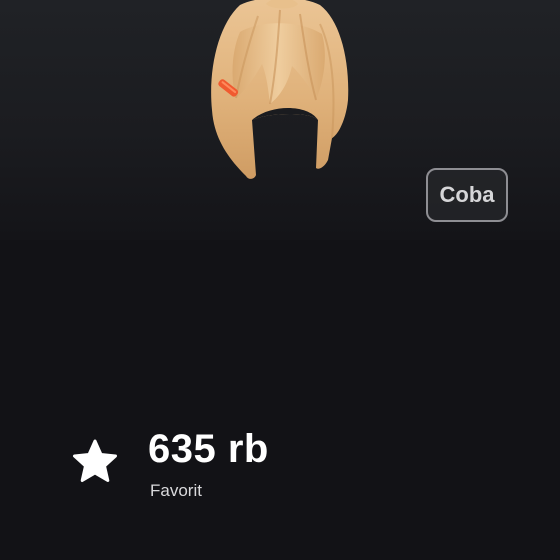 Image resolution: width=560 pixels, height=560 pixels. I want to click on favorites-label: Favorit, so click(176, 490).